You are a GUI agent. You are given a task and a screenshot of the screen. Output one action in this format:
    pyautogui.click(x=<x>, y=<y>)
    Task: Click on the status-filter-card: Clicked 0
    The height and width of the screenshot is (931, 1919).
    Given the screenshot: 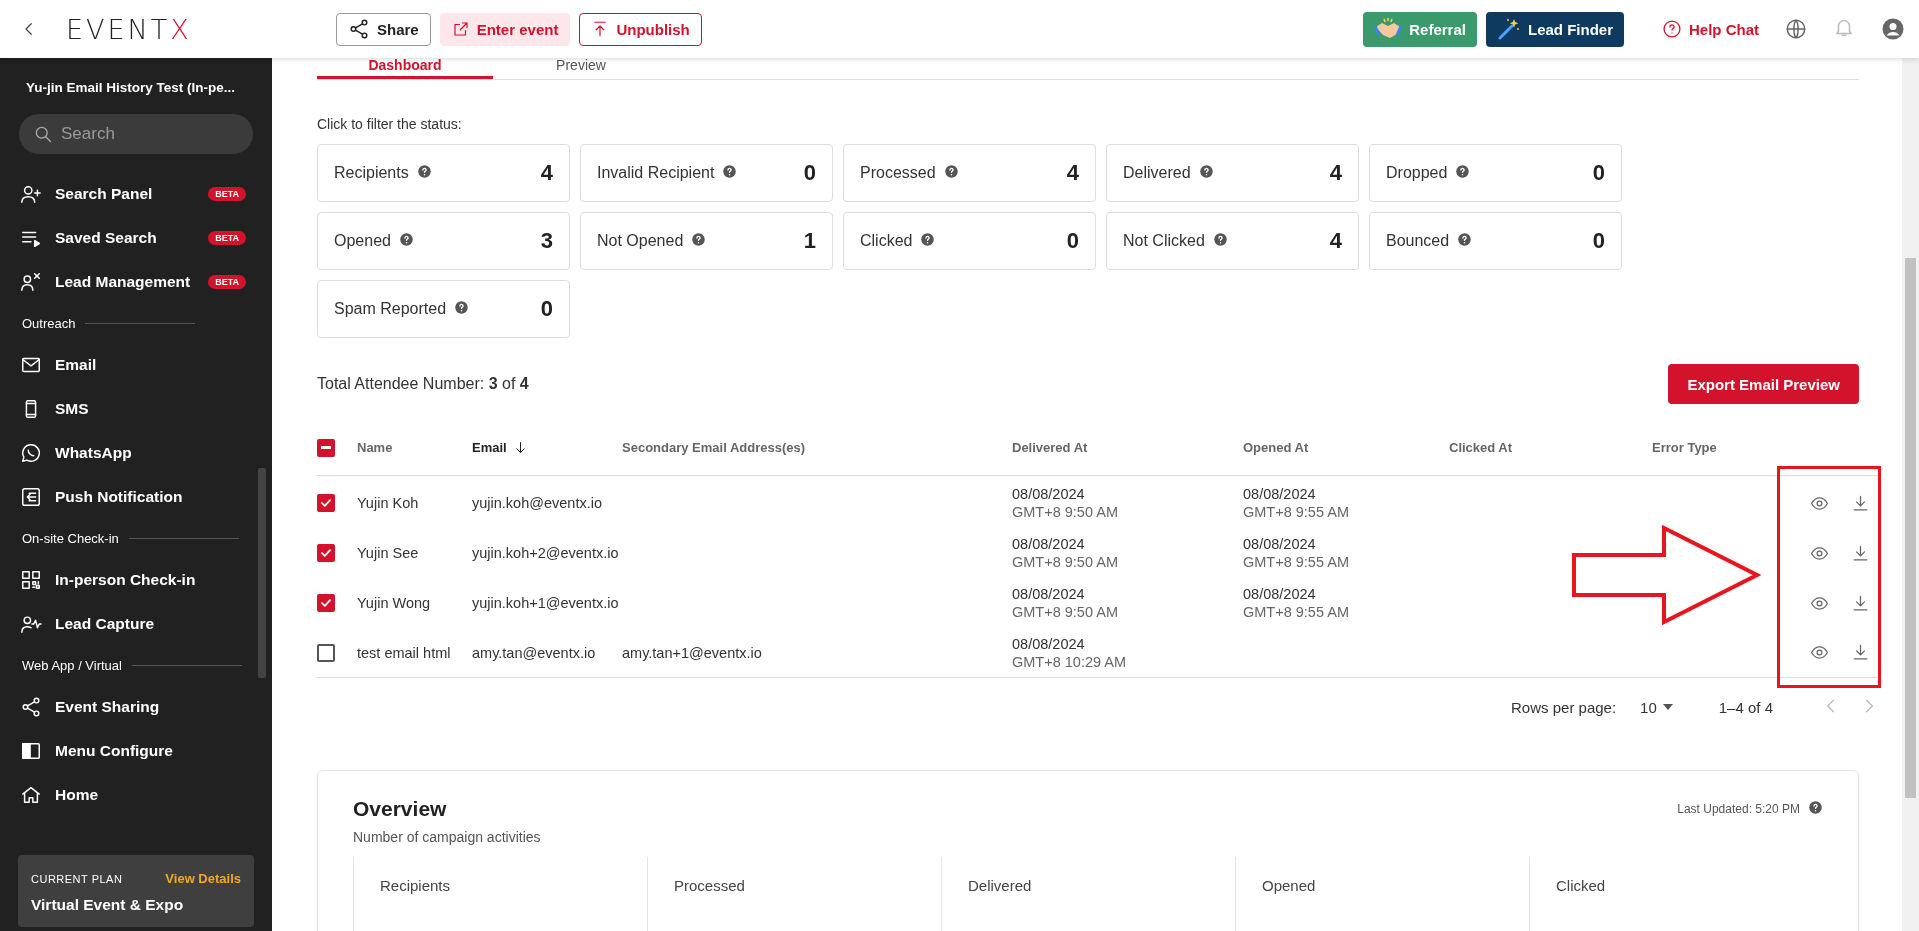 What is the action you would take?
    pyautogui.click(x=969, y=241)
    